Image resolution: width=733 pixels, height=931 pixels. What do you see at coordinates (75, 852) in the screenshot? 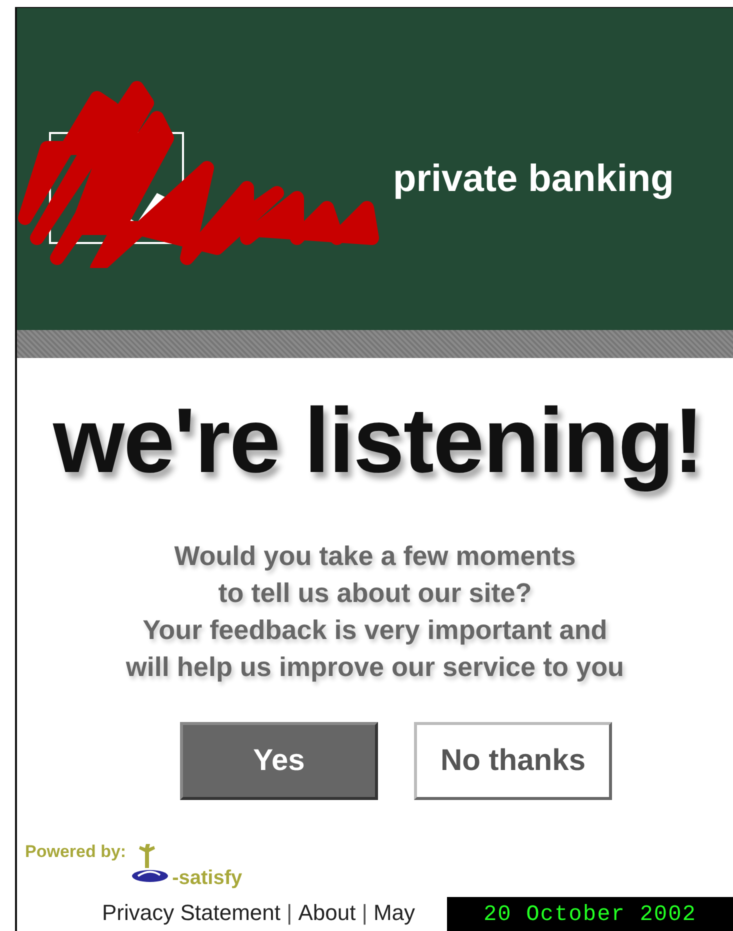
I see `powered-by-label: Powered by:` at bounding box center [75, 852].